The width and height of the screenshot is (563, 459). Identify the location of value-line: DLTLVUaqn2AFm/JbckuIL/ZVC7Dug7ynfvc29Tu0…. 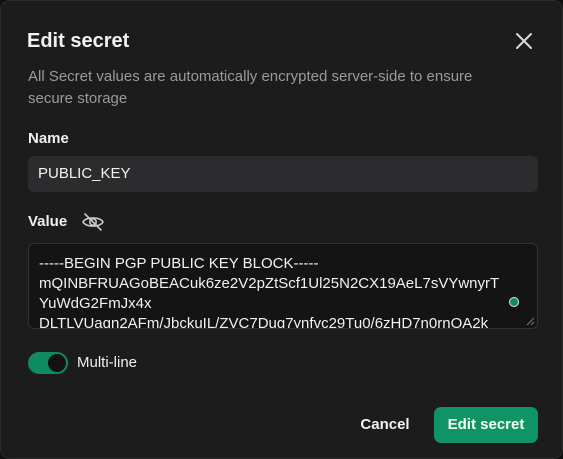
(264, 322).